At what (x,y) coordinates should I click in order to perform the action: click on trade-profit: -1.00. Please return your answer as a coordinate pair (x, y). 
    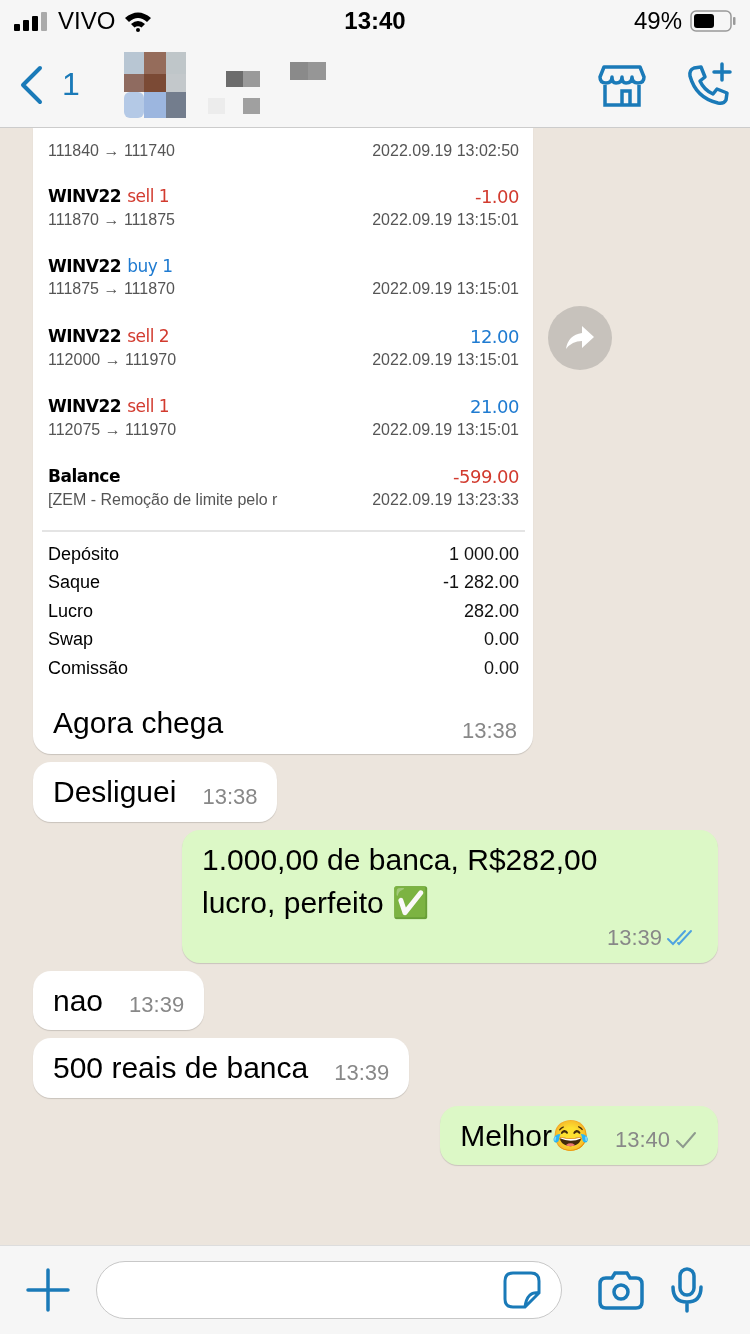
    Looking at the image, I should click on (496, 196).